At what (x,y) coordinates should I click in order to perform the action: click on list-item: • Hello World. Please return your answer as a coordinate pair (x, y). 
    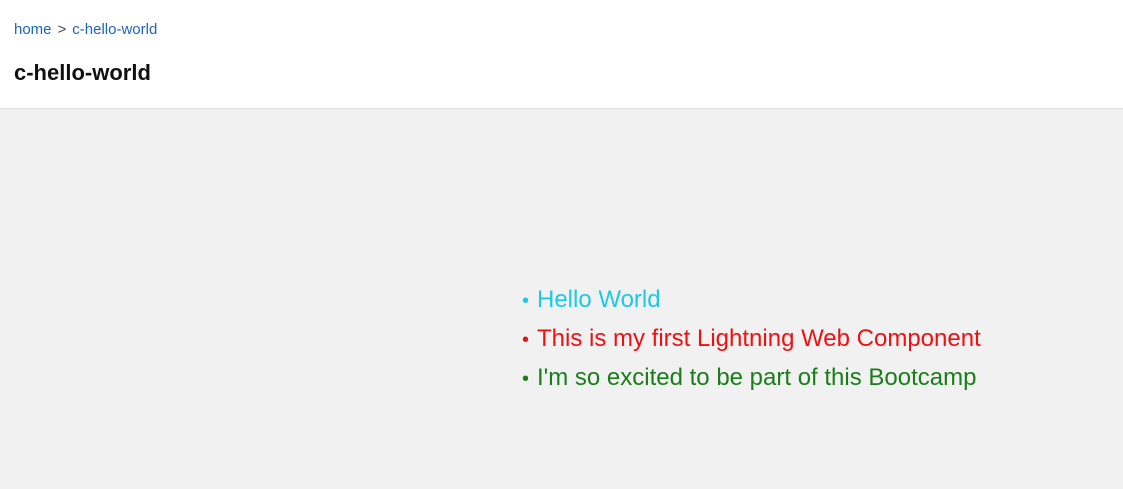
    Looking at the image, I should click on (751, 300).